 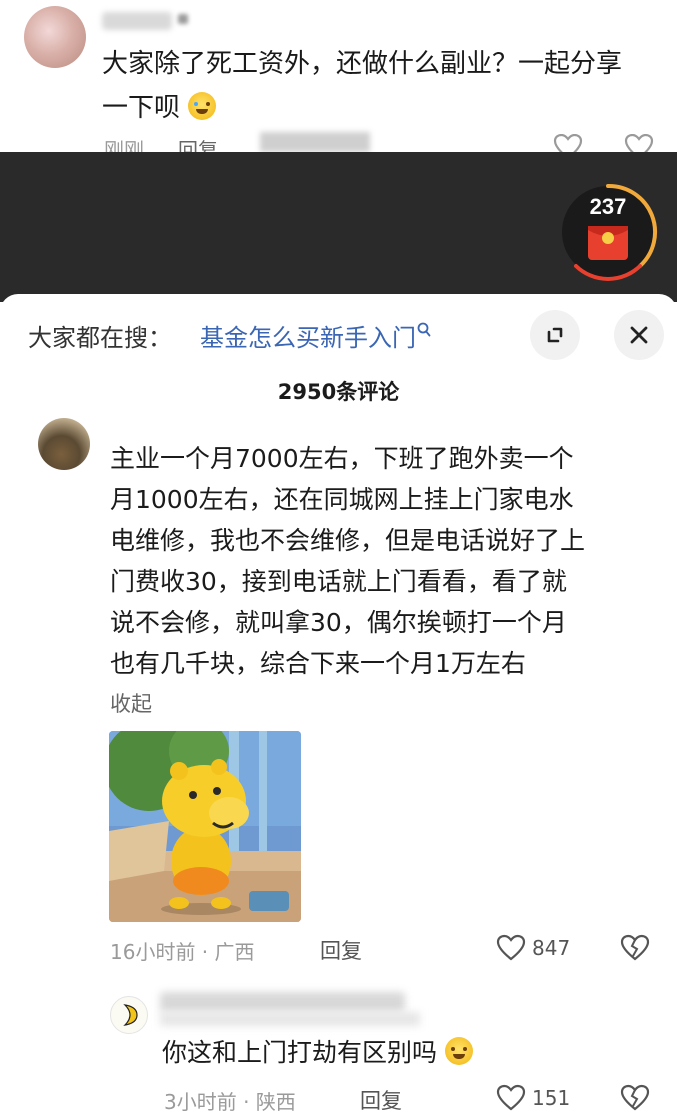 I want to click on like-count: 847, so click(x=551, y=948).